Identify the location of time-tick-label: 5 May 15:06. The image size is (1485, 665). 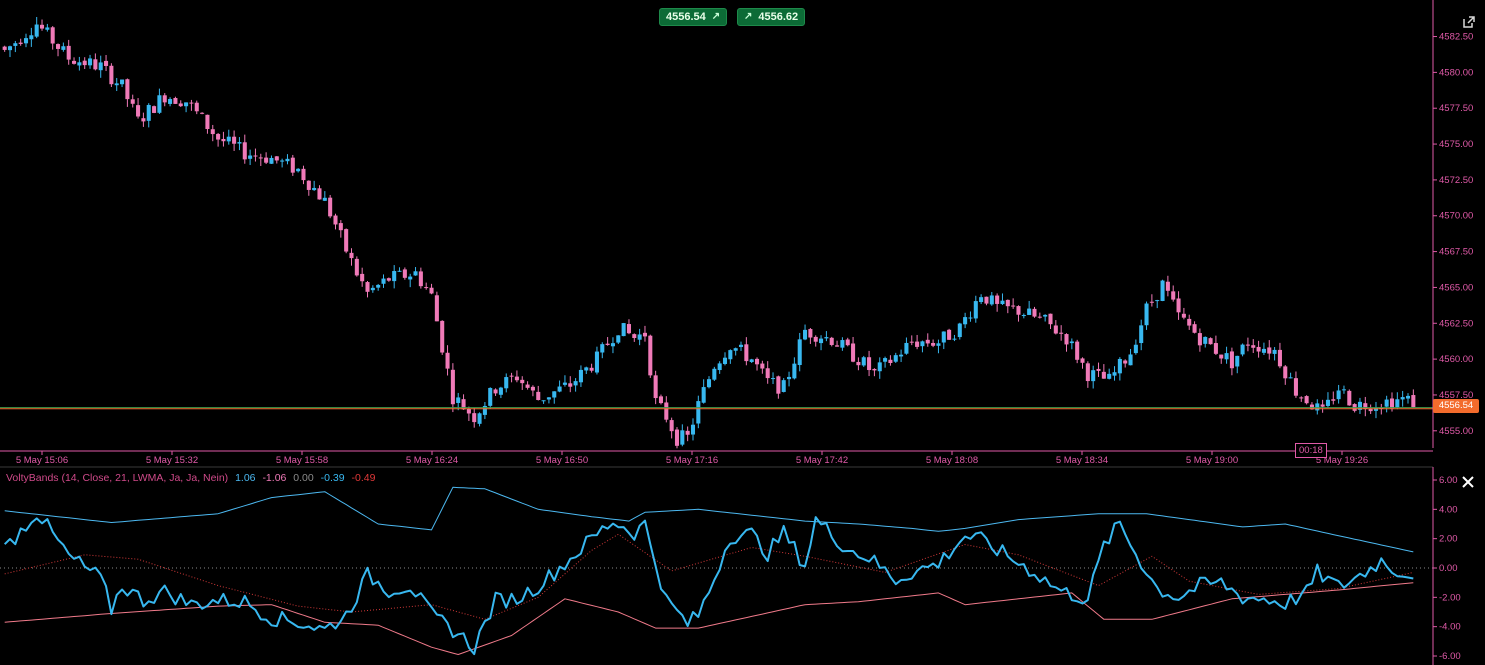
(42, 460).